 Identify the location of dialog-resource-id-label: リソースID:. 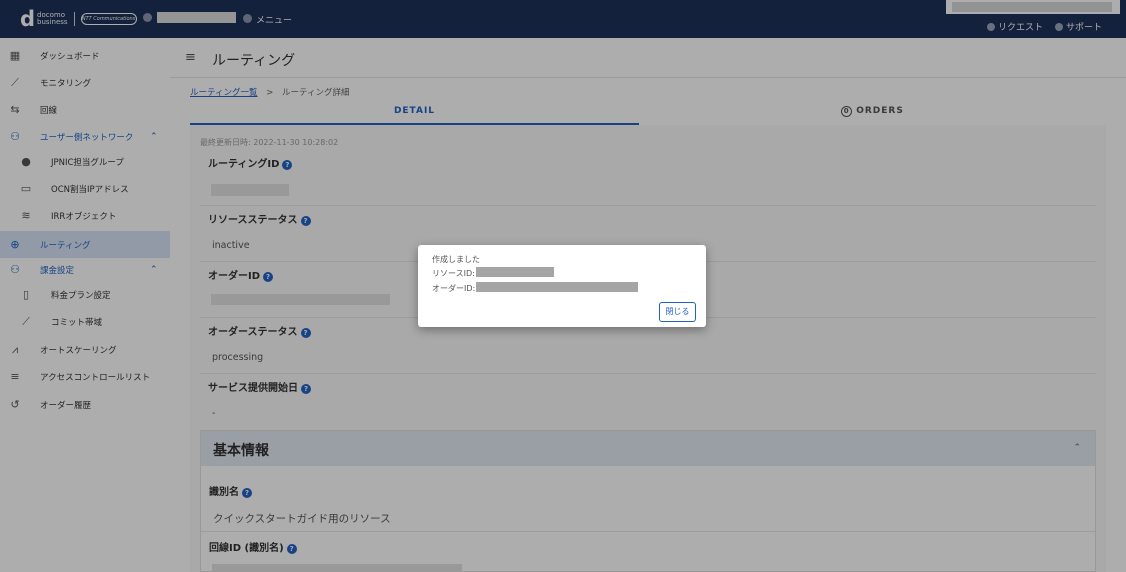
(453, 273).